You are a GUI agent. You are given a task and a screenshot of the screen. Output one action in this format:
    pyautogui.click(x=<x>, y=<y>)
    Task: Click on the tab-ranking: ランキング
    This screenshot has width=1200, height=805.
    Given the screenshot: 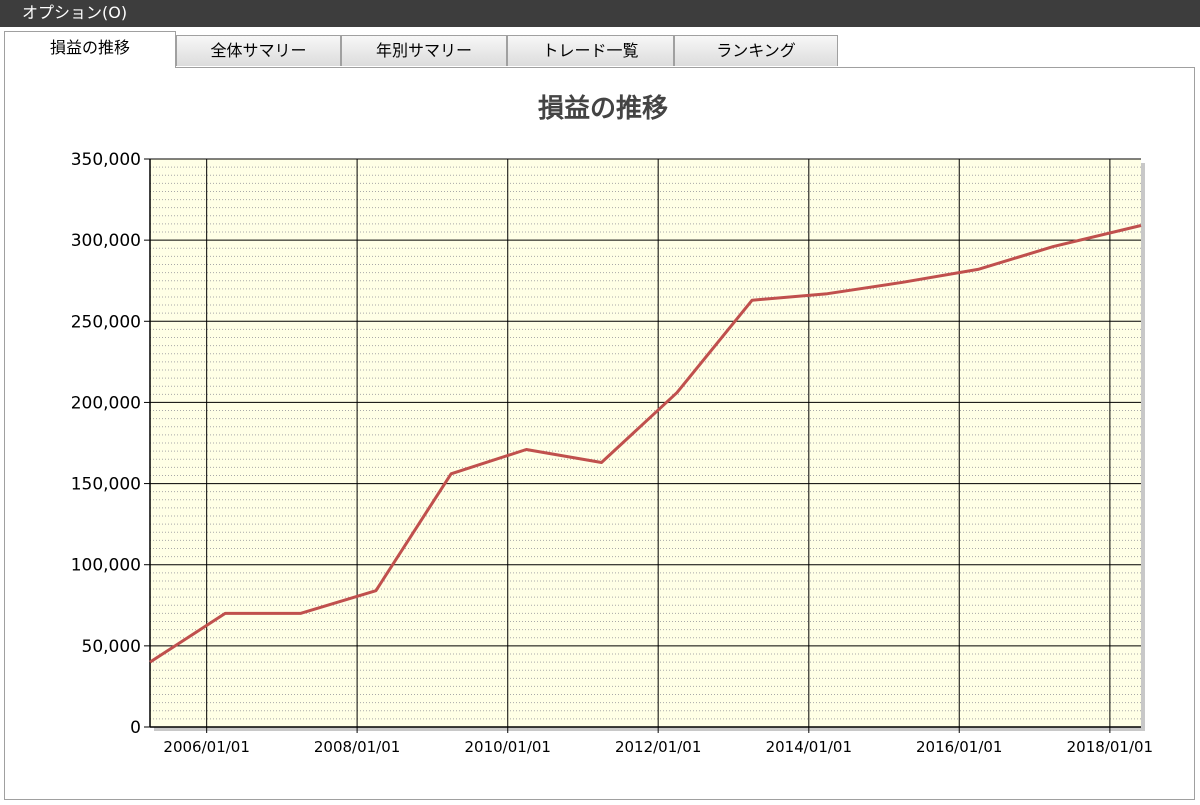 What is the action you would take?
    pyautogui.click(x=756, y=50)
    